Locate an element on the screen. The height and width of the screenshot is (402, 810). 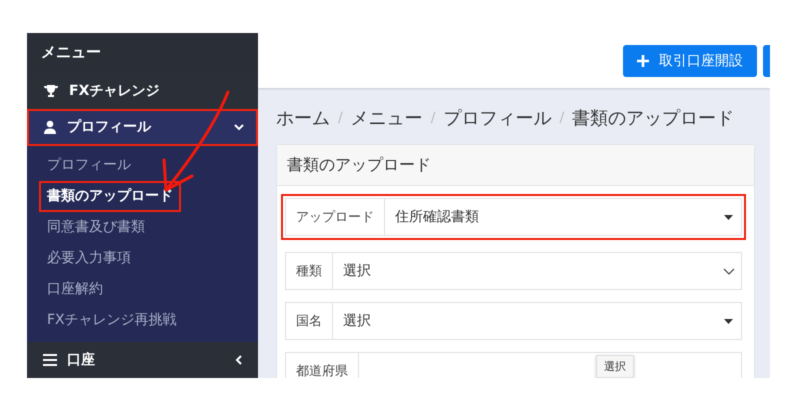
field-label: アップロード is located at coordinates (335, 217).